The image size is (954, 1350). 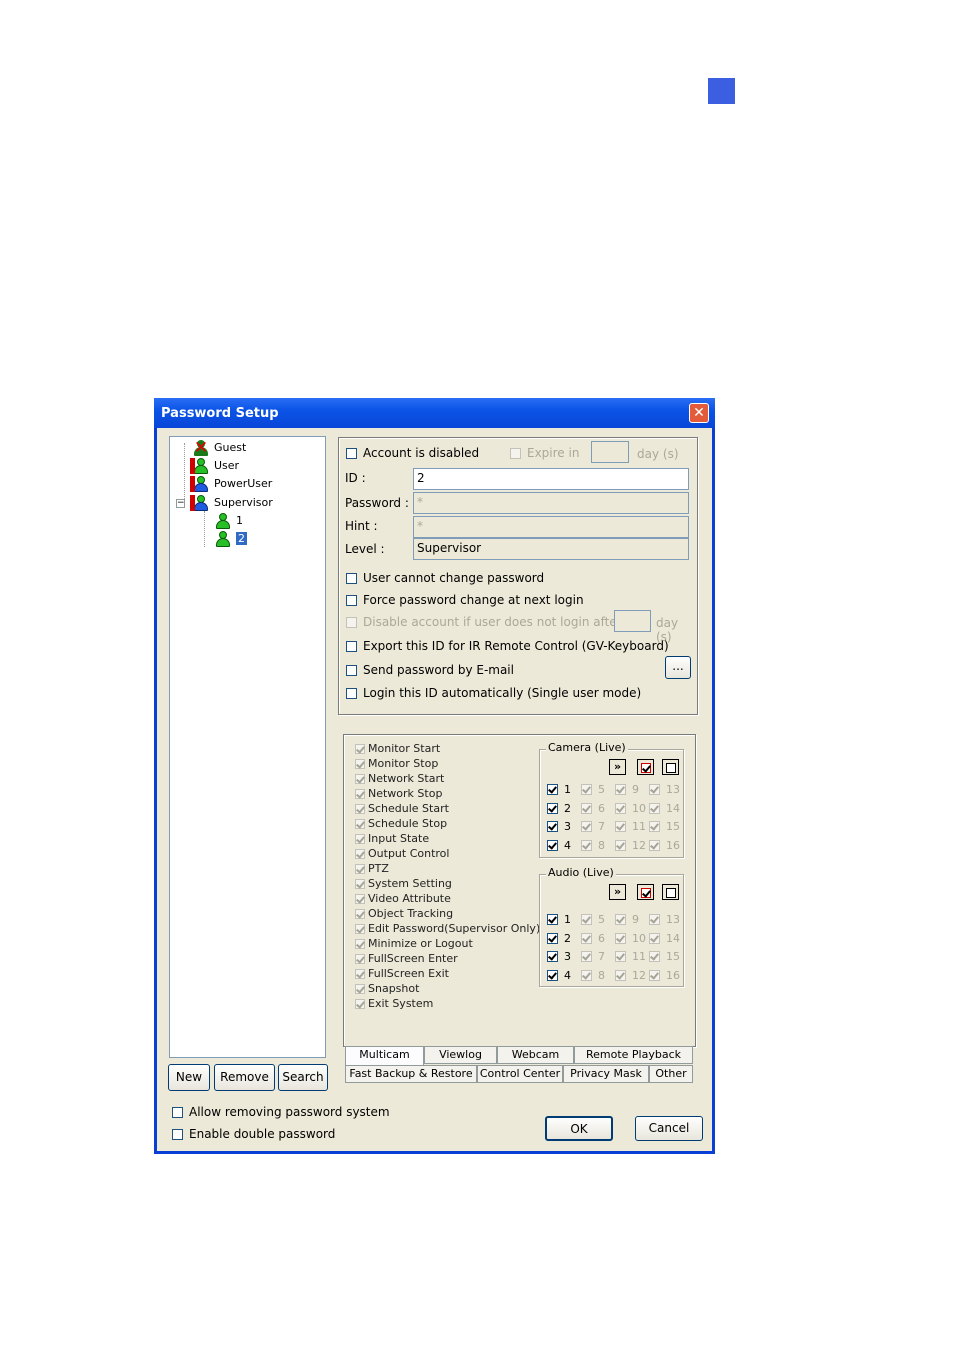 I want to click on tab-other: Other, so click(x=671, y=1074).